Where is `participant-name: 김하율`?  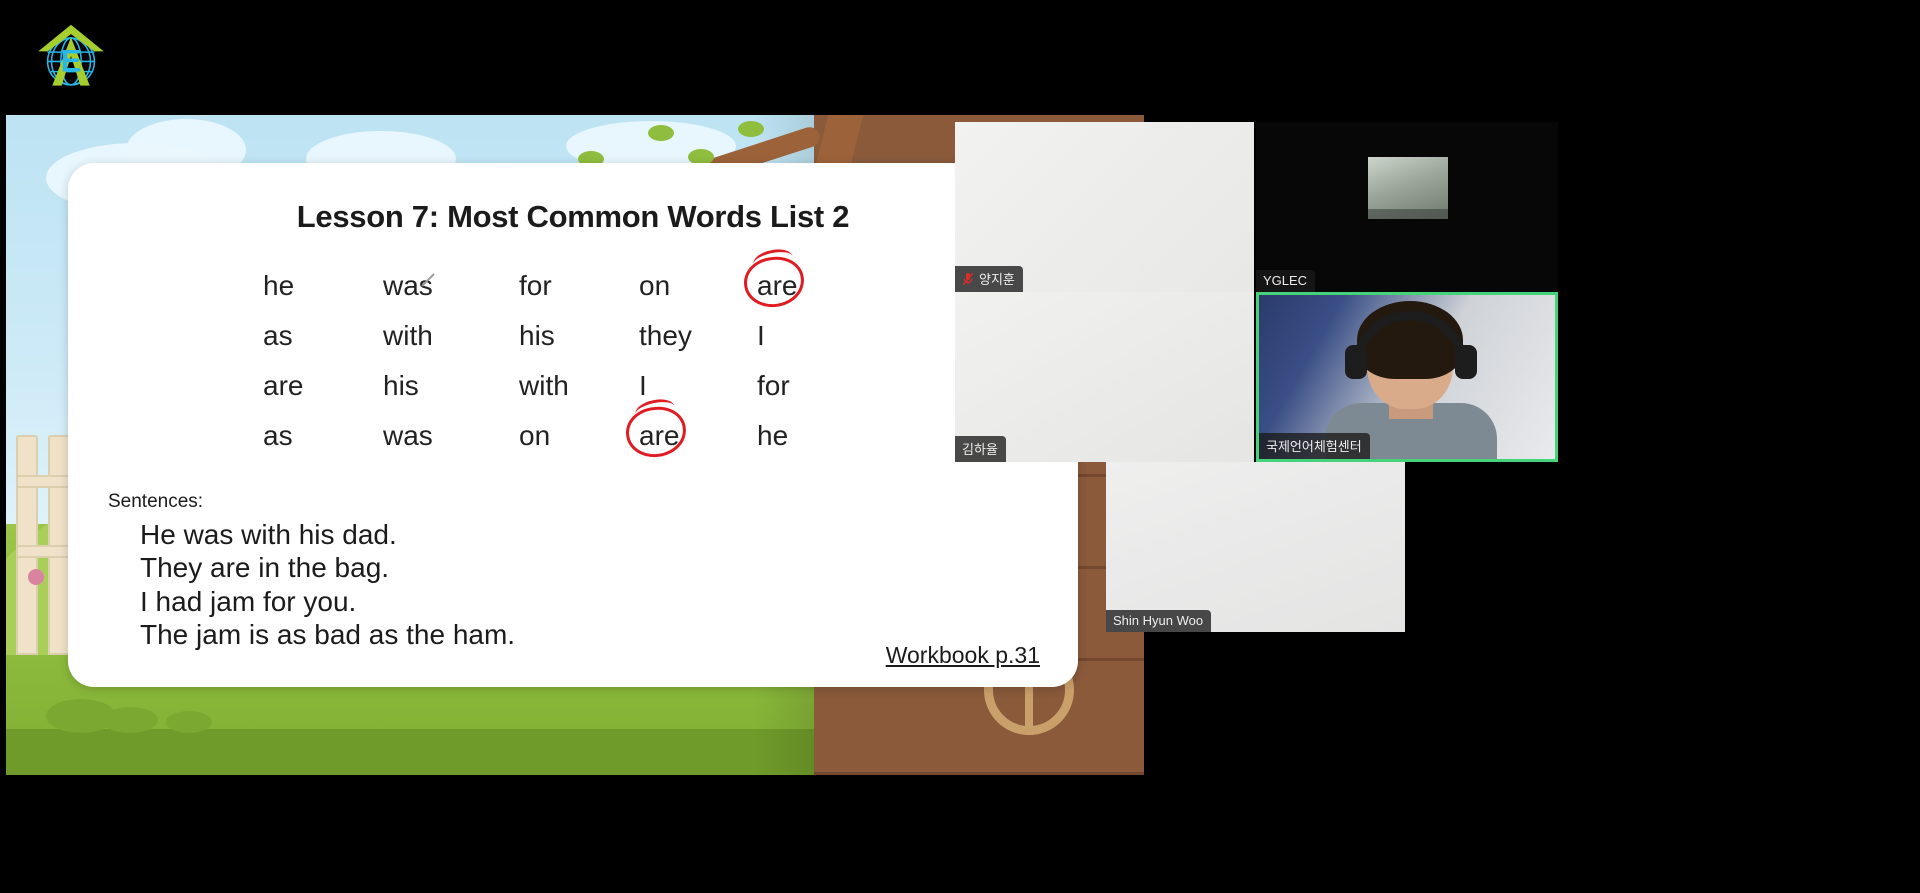 participant-name: 김하율 is located at coordinates (980, 449).